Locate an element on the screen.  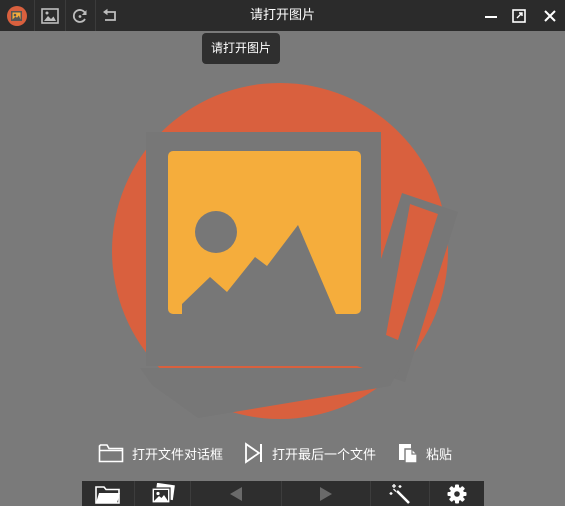
action-bar: 打开文件对话框 打开最后一个文件 粘贴 is located at coordinates (282, 453).